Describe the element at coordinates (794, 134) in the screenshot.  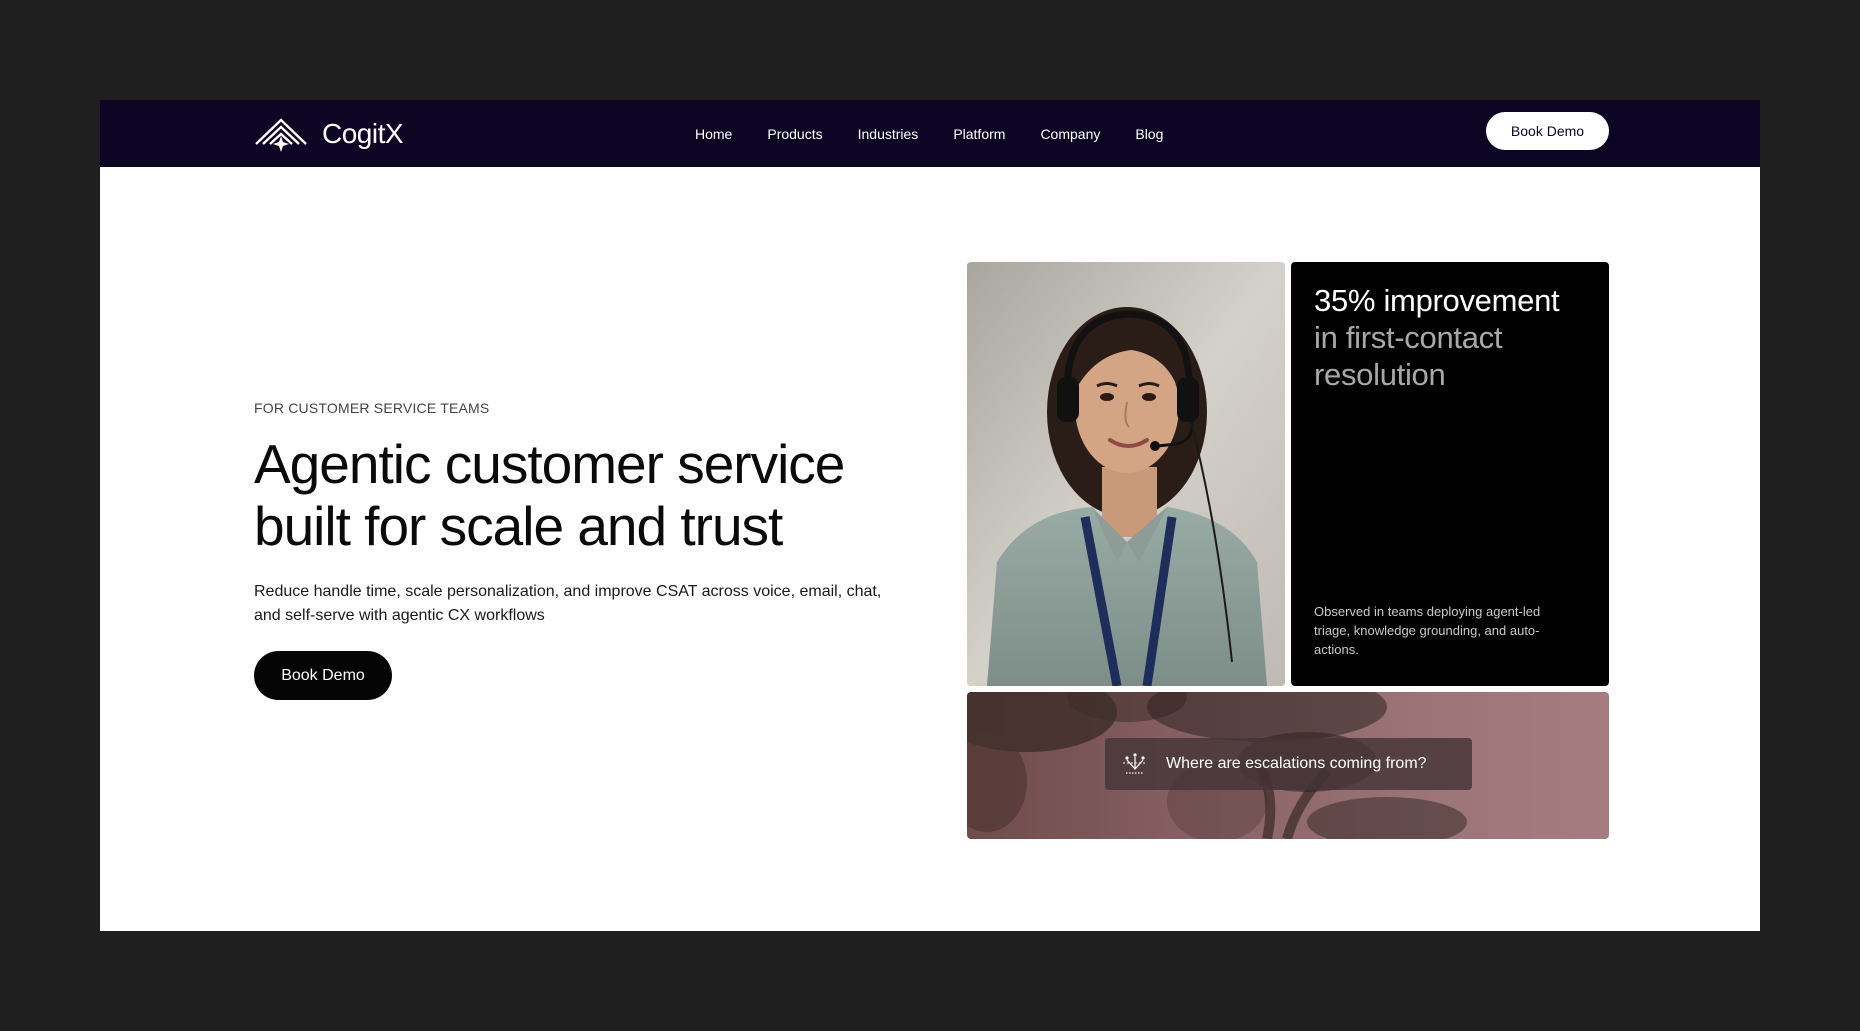
I see `nav-item-products: Products` at that location.